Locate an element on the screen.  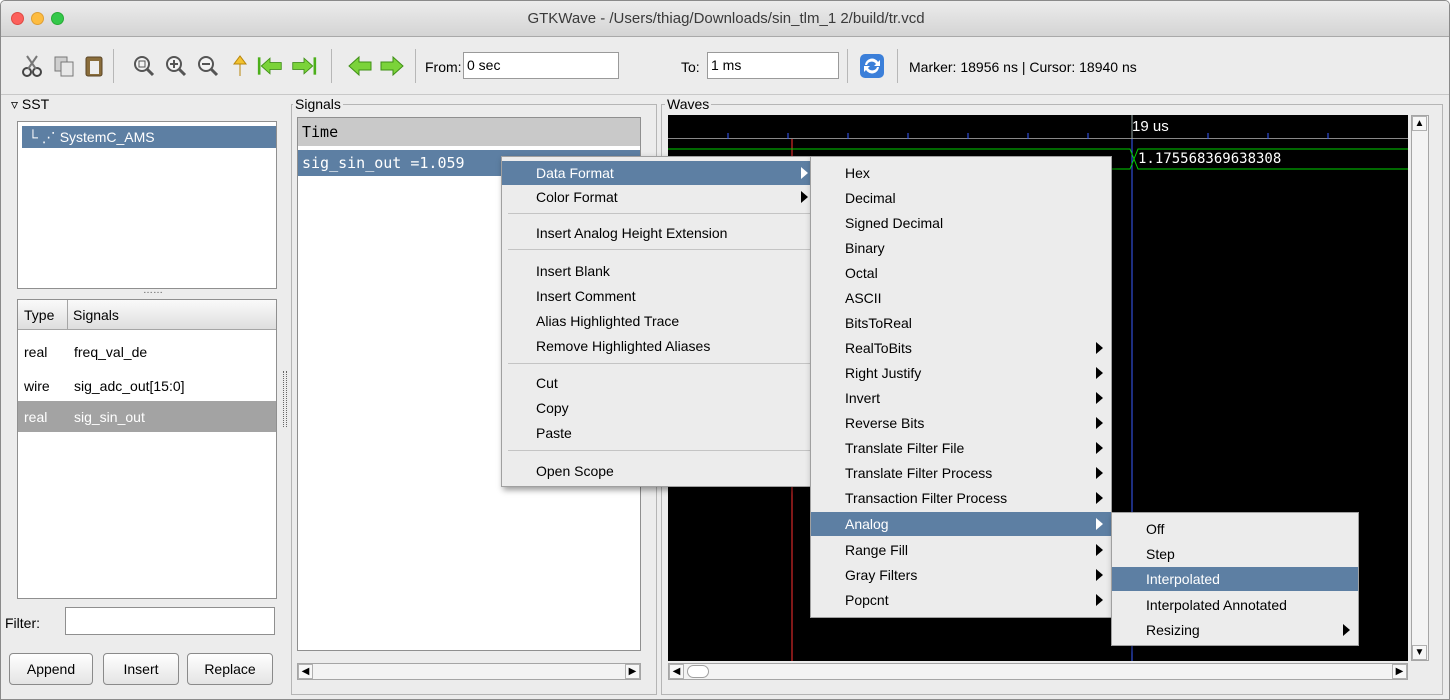
menu-item-signed-decimal: Signed Decimal is located at coordinates (961, 223).